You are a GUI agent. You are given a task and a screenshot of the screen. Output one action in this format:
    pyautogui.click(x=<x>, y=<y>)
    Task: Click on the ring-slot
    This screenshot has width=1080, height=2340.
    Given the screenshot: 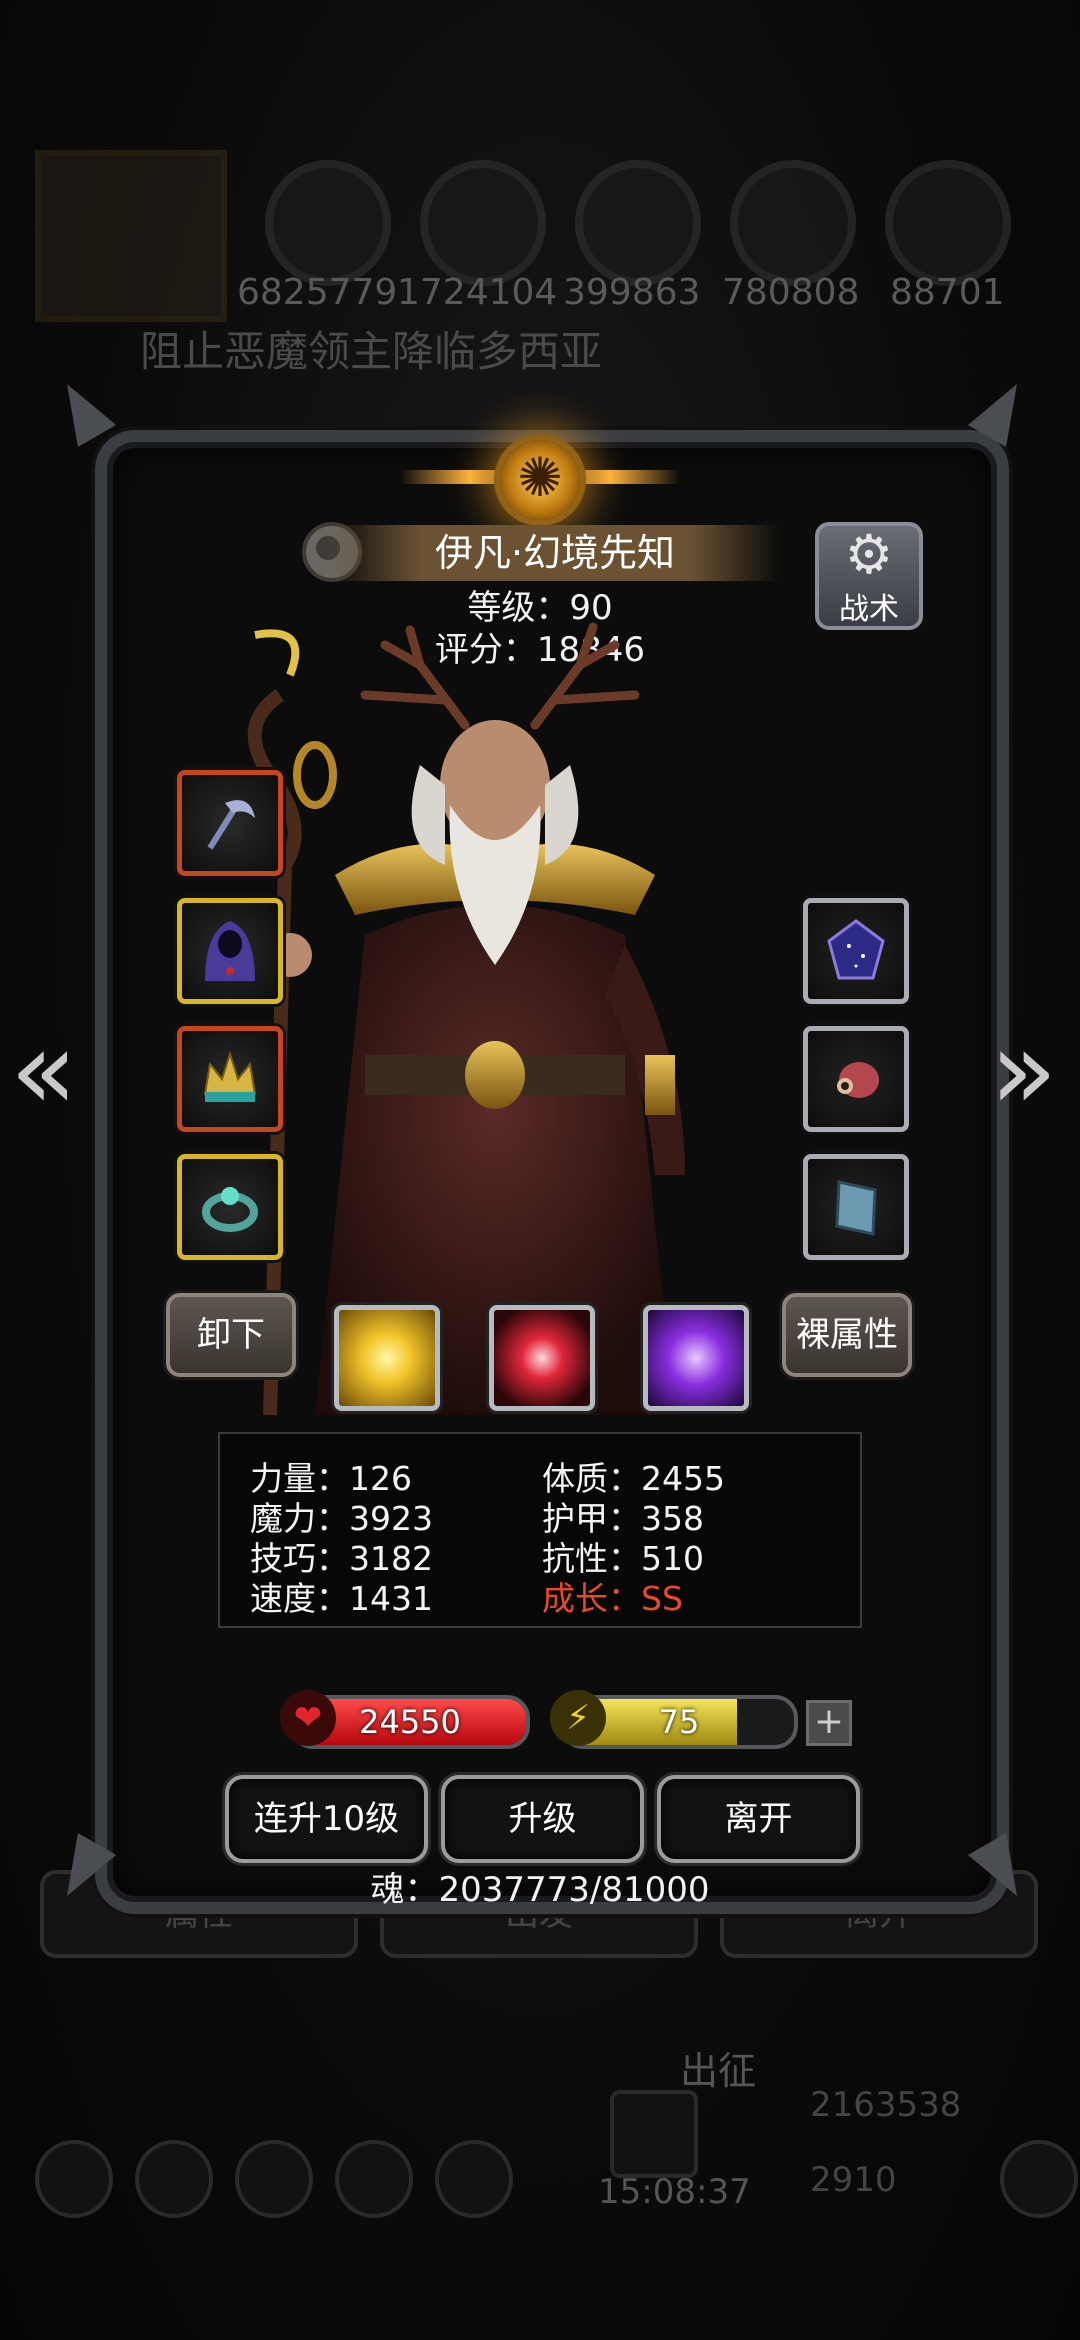 What is the action you would take?
    pyautogui.click(x=230, y=1207)
    